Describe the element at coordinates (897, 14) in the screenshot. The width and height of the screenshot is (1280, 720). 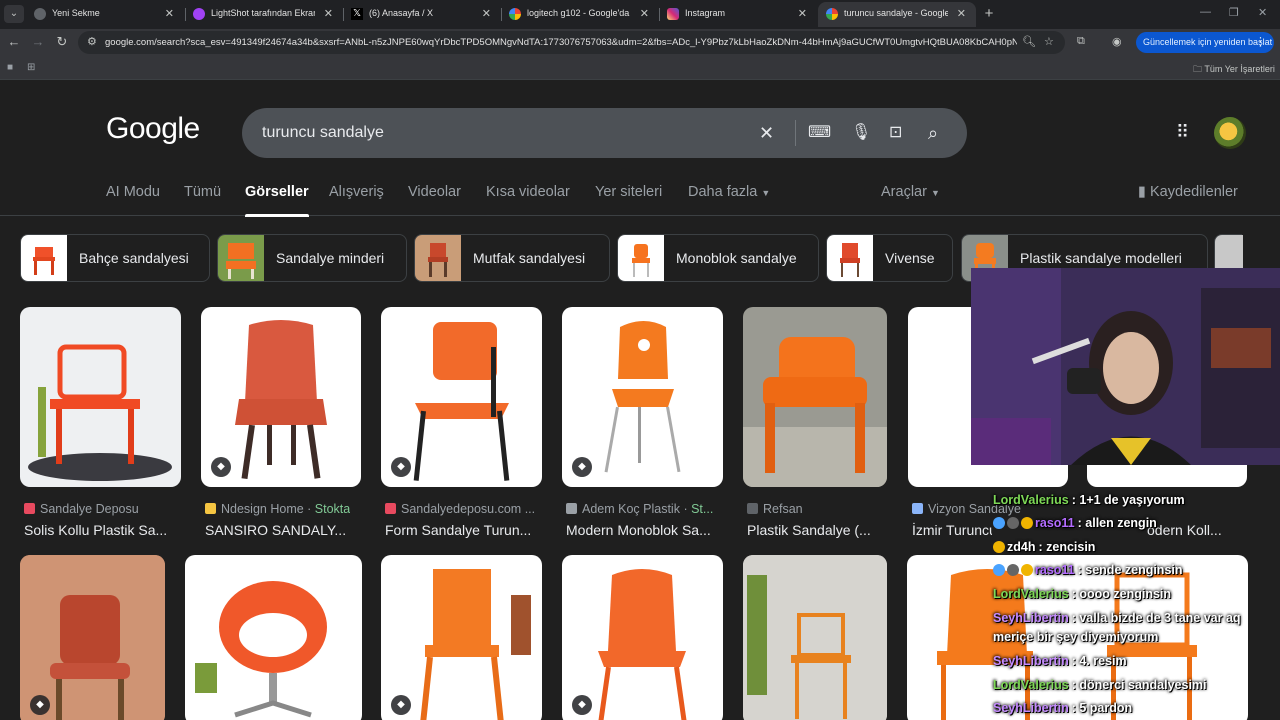
I see `tab-turuncu-sandalye: turuncu sandalye - Google'da A ✕` at that location.